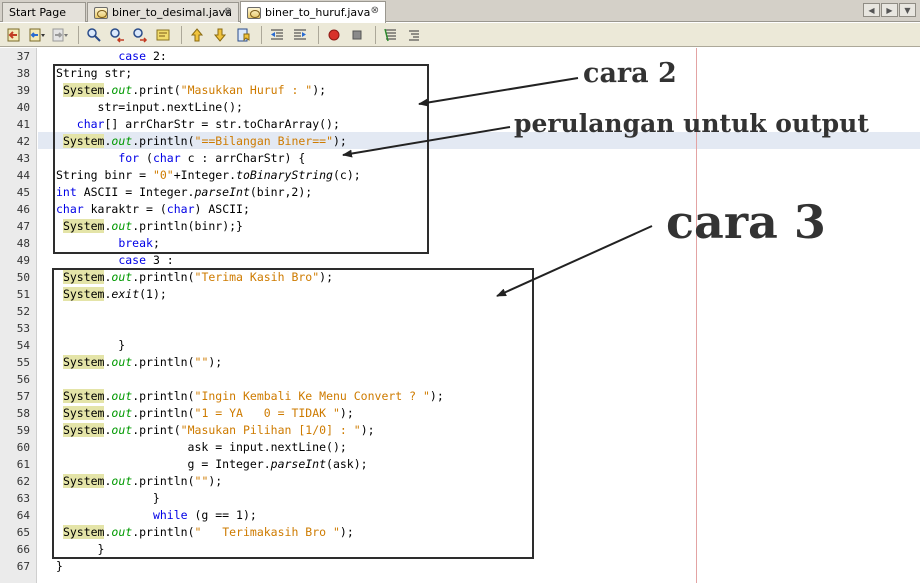  What do you see at coordinates (23, 447) in the screenshot?
I see `line-number: 60` at bounding box center [23, 447].